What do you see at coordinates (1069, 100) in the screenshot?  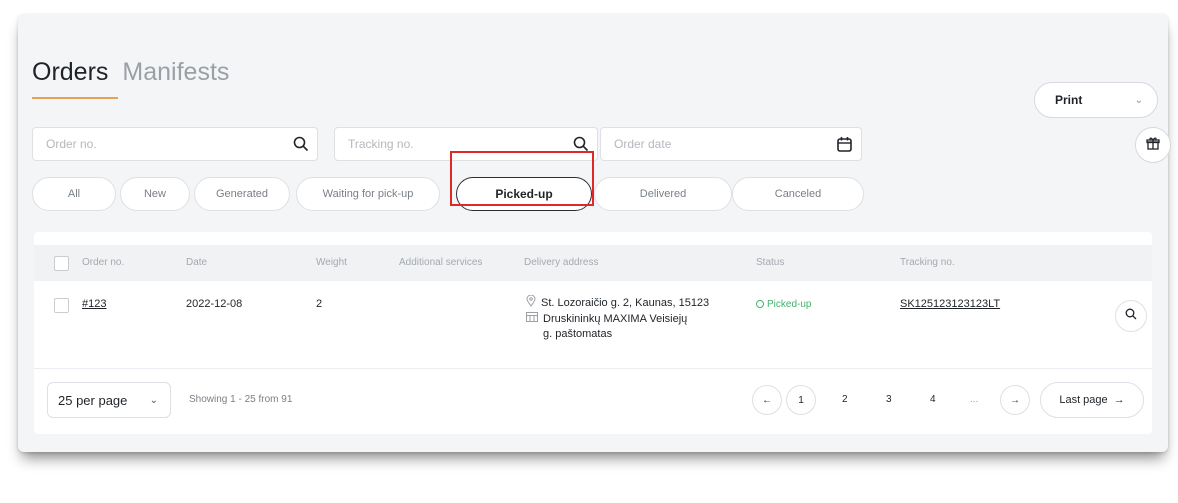 I see `print-label: Print` at bounding box center [1069, 100].